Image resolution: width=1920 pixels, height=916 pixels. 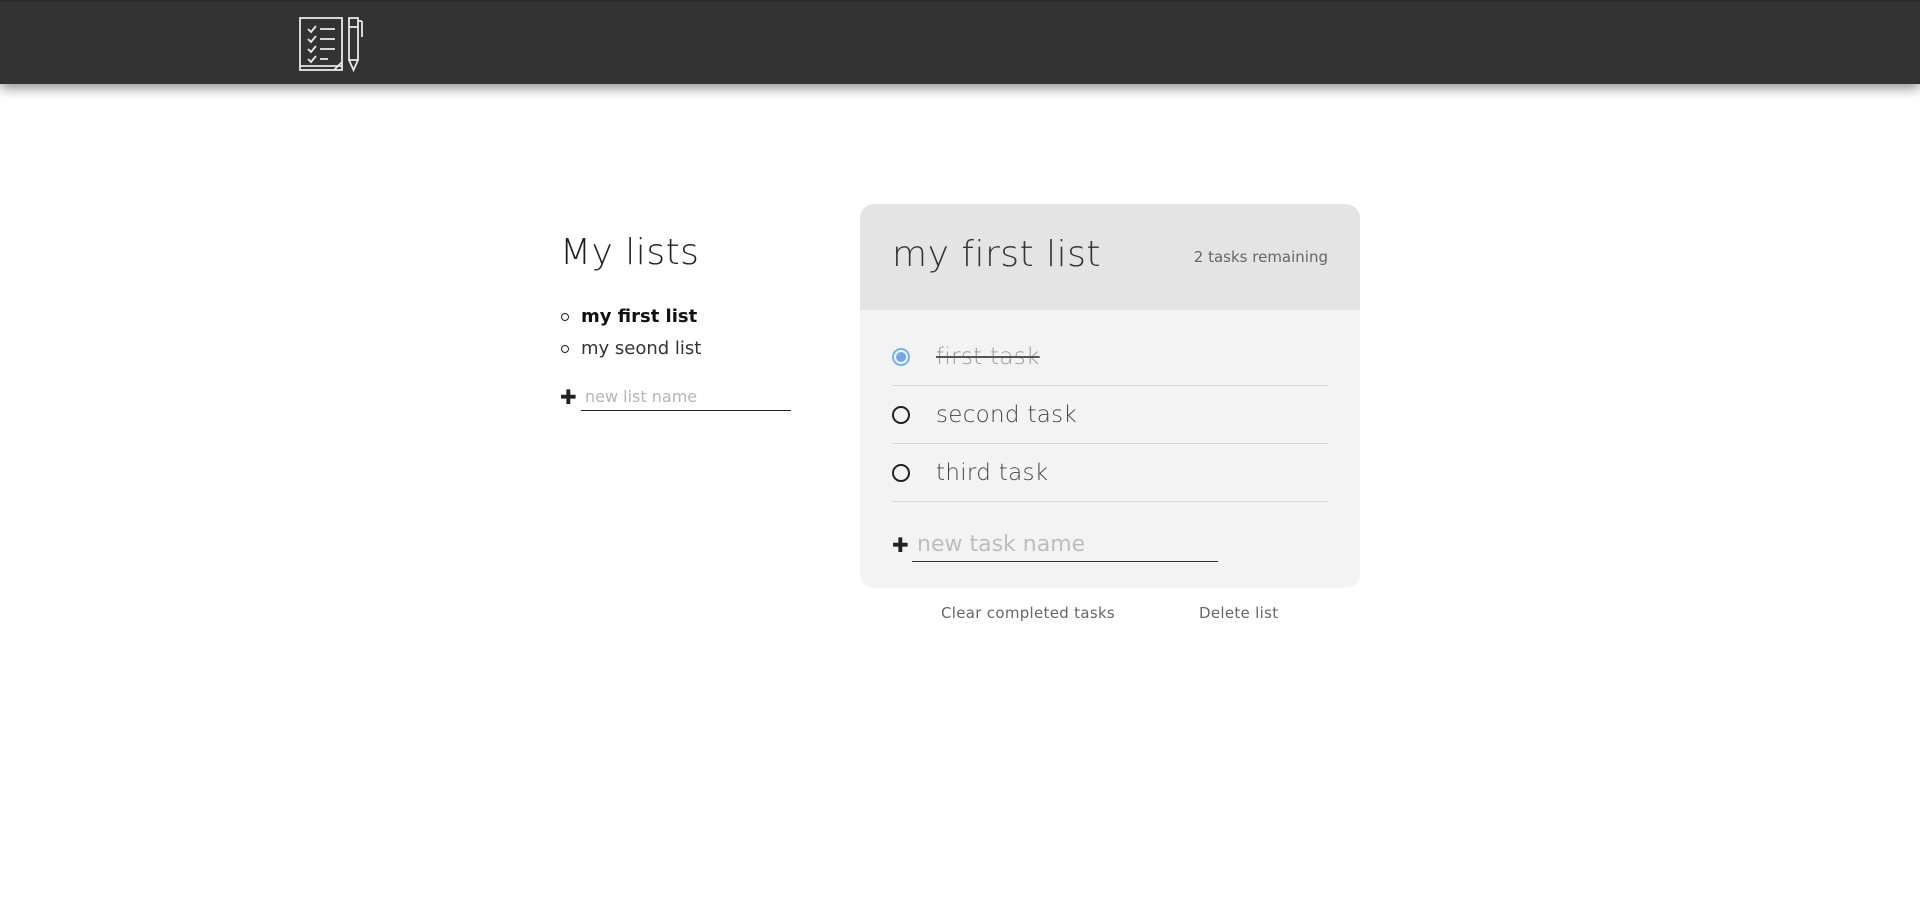 I want to click on my-lists-panel: My lists my first list my seond list ✚, so click(x=680, y=321).